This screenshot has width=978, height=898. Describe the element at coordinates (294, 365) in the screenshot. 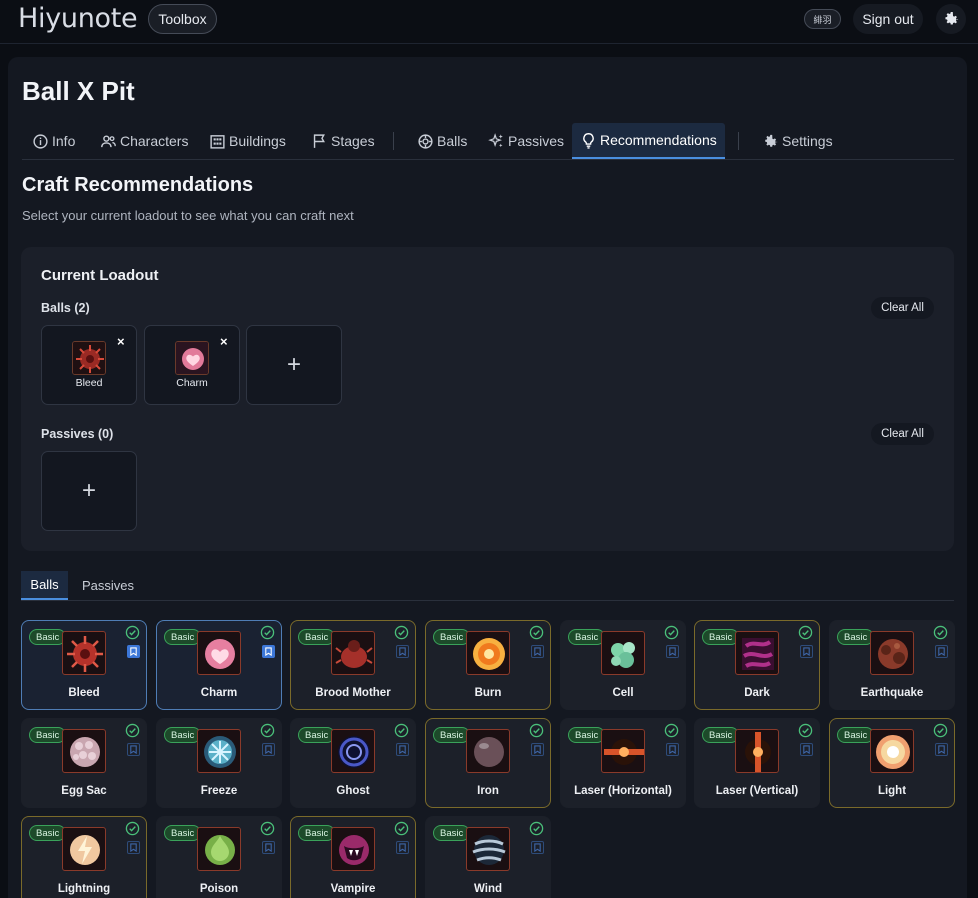

I see `add-ball-button: +` at that location.